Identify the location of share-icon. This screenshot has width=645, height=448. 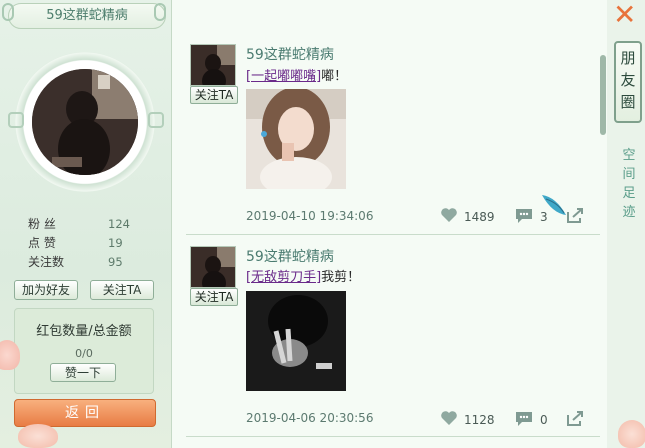
(576, 419).